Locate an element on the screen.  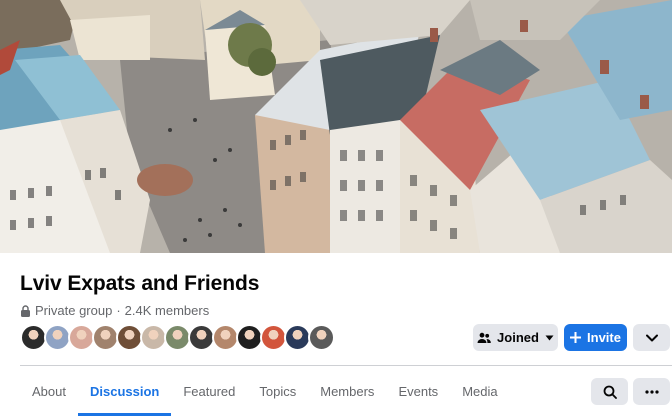
search-icon is located at coordinates (610, 392).